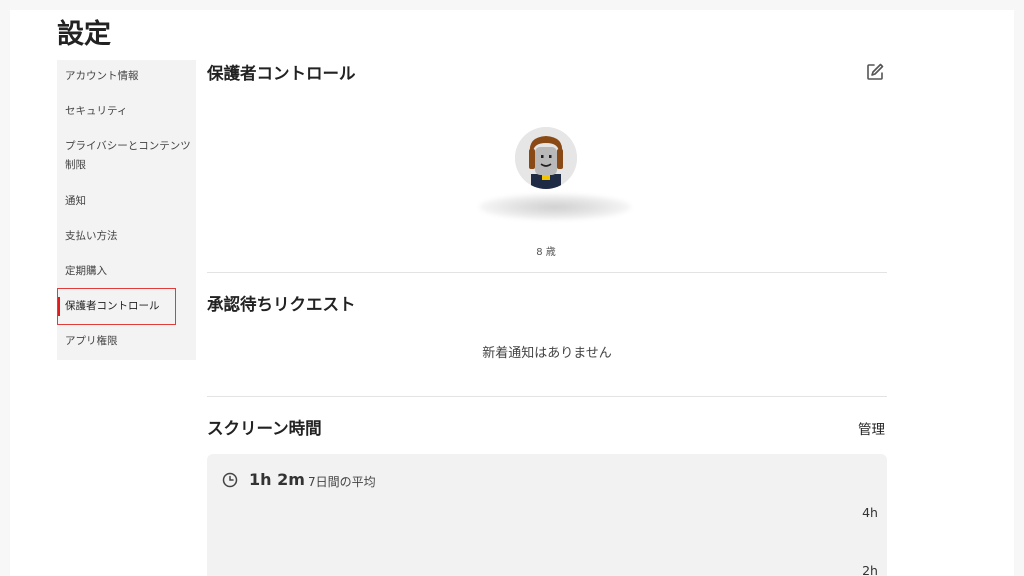 The height and width of the screenshot is (576, 1024). I want to click on sidebar-item-notifications: 通知, so click(126, 201).